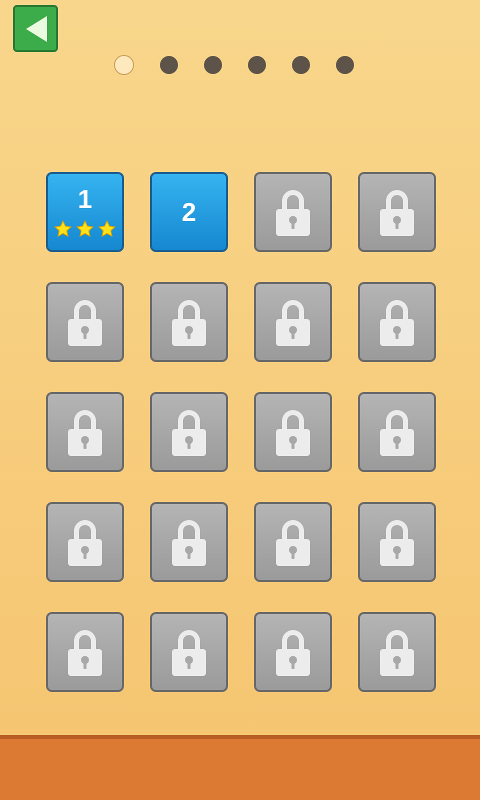 This screenshot has width=480, height=800. What do you see at coordinates (85, 212) in the screenshot?
I see `level-tile: 1` at bounding box center [85, 212].